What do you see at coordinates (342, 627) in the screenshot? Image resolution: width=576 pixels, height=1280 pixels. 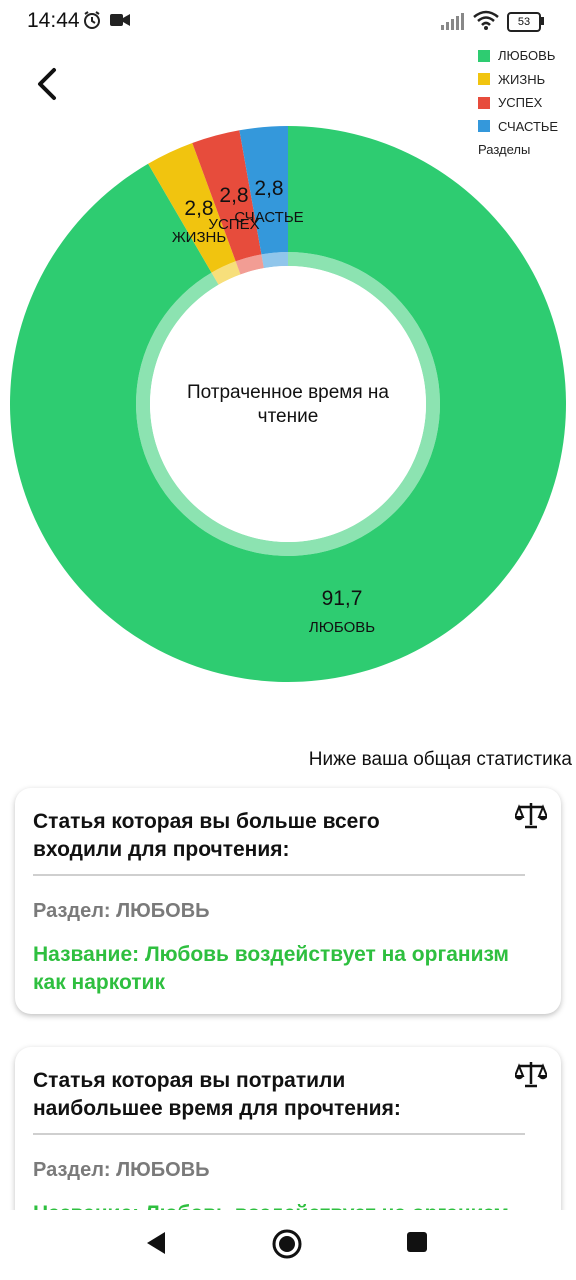 I see `slice-category-label: ЛЮБОВЬ` at bounding box center [342, 627].